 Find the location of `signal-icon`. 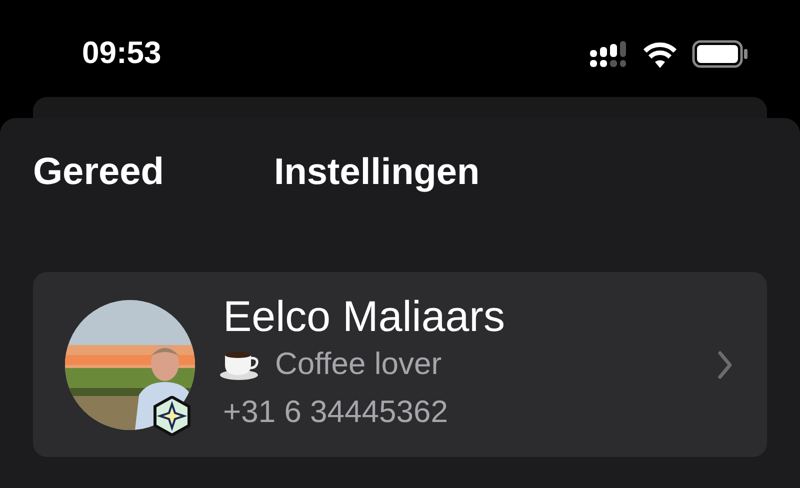

signal-icon is located at coordinates (609, 54).